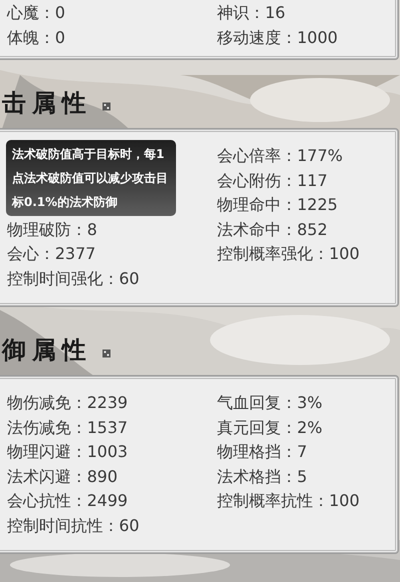  I want to click on stat-text: 气血回复：3%, so click(269, 403).